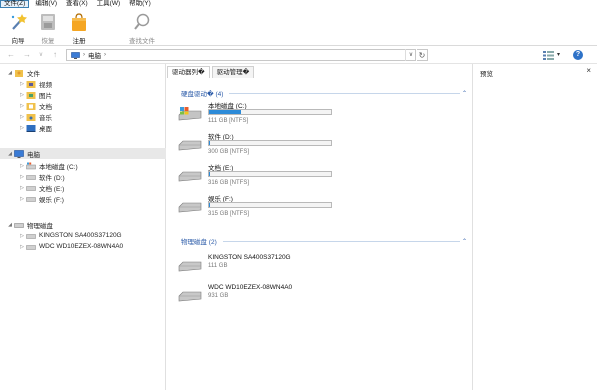 The image size is (597, 390). I want to click on tree-item-videos: ▷ 视频, so click(101, 83).